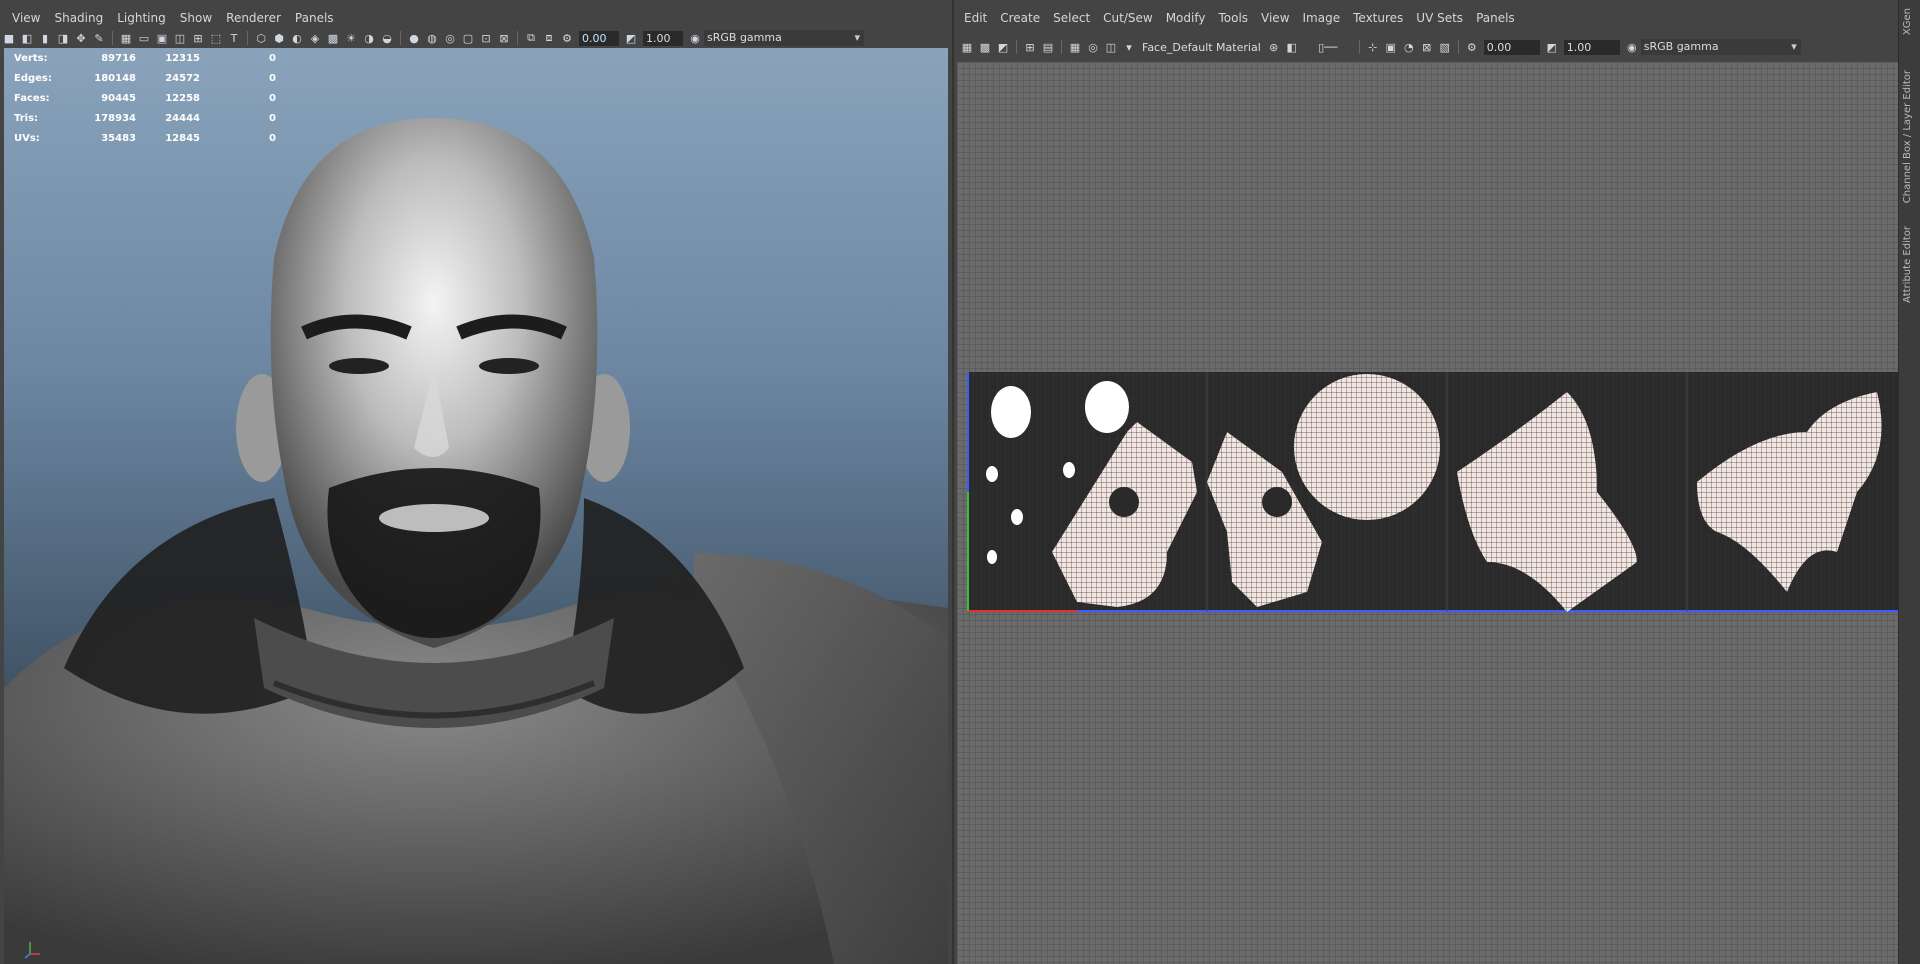 The height and width of the screenshot is (964, 1920). Describe the element at coordinates (504, 38) in the screenshot. I see `xray-joints-icon: ⊠` at that location.